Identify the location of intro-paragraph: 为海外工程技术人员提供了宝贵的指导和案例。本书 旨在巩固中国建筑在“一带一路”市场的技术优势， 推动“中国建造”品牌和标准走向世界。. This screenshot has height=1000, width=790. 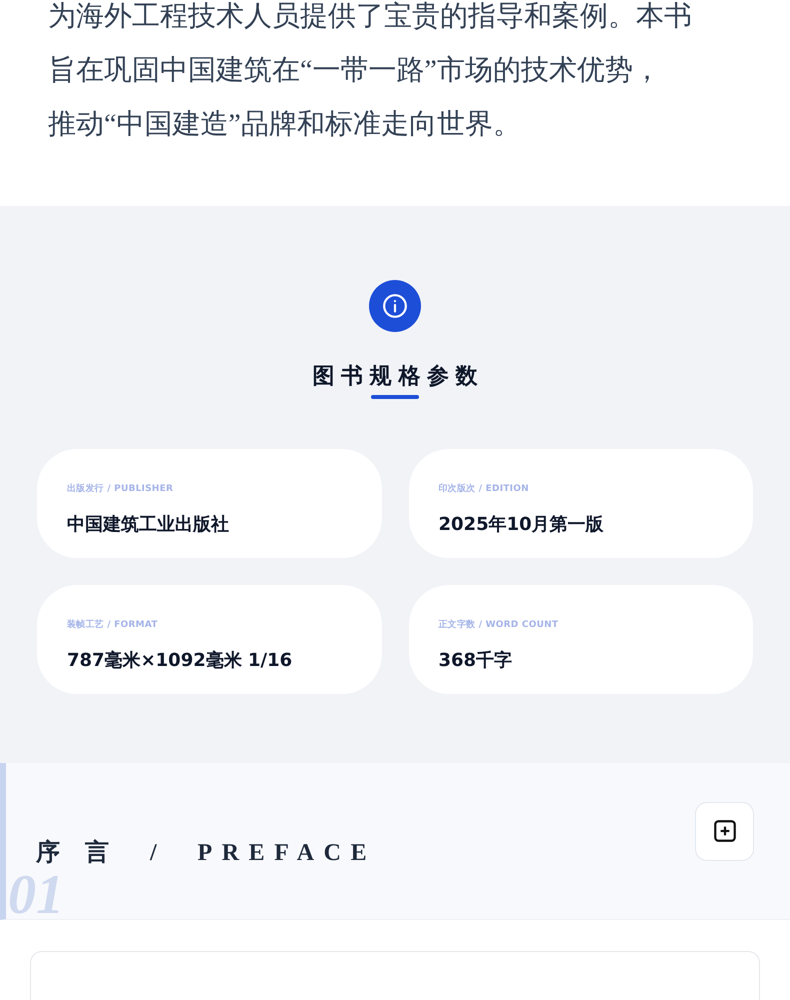
(370, 71).